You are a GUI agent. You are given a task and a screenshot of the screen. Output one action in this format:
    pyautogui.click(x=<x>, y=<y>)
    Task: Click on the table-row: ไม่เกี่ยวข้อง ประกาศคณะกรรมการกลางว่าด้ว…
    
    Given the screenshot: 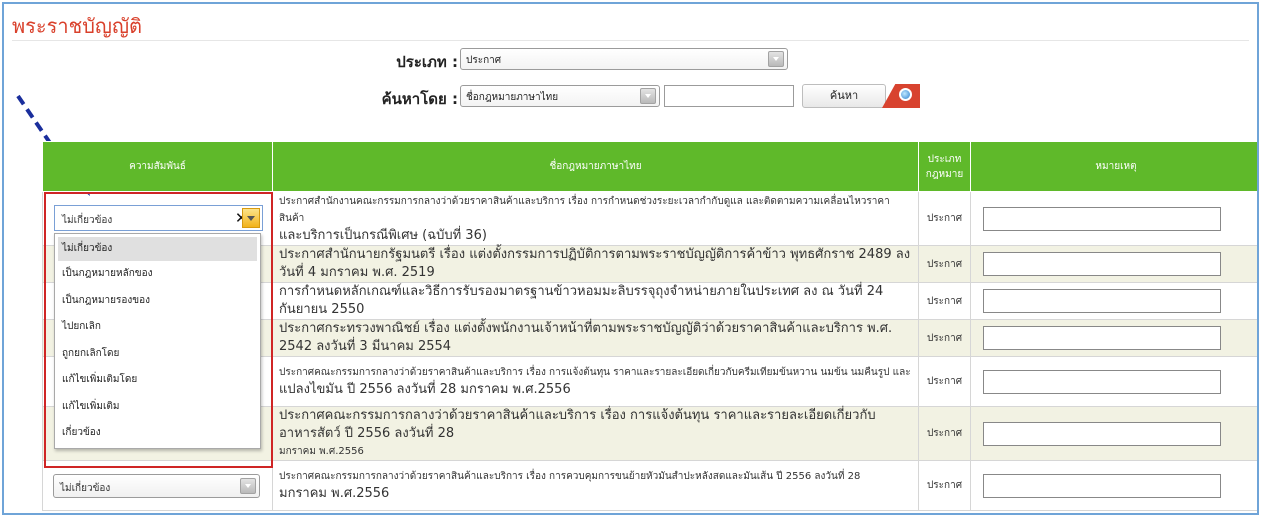 What is the action you would take?
    pyautogui.click(x=649, y=485)
    